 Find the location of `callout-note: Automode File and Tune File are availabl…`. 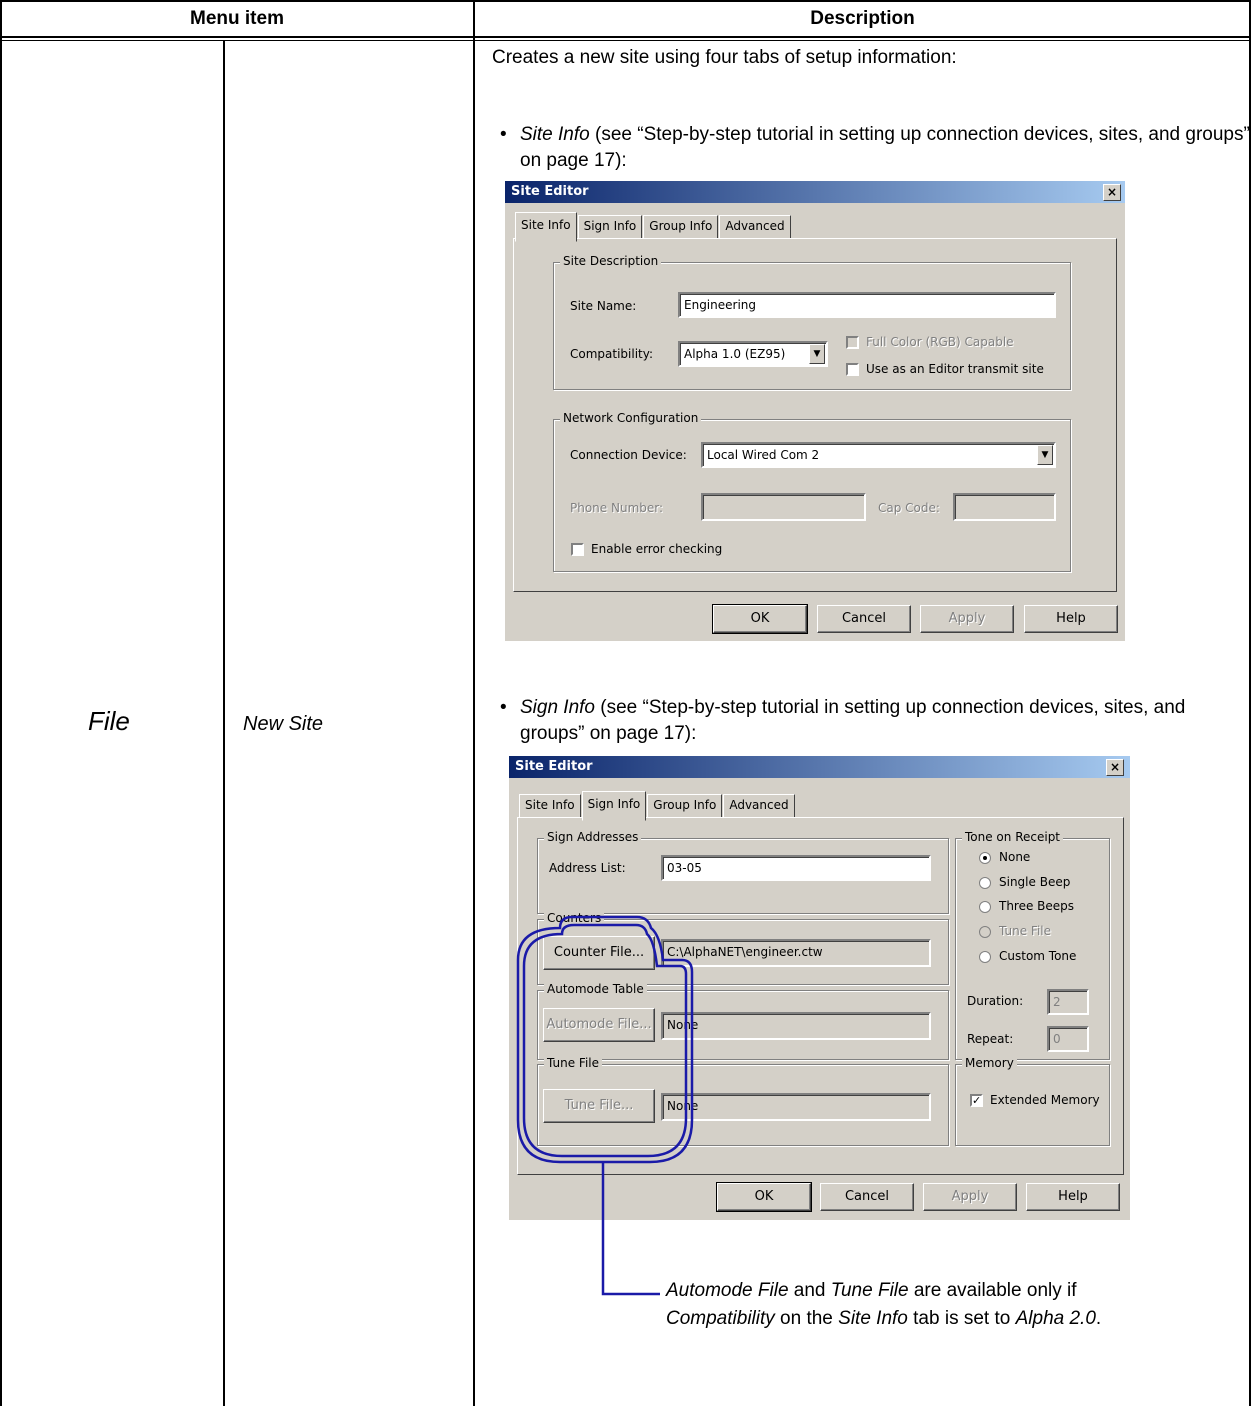

callout-note: Automode File and Tune File are availabl… is located at coordinates (901, 1305).